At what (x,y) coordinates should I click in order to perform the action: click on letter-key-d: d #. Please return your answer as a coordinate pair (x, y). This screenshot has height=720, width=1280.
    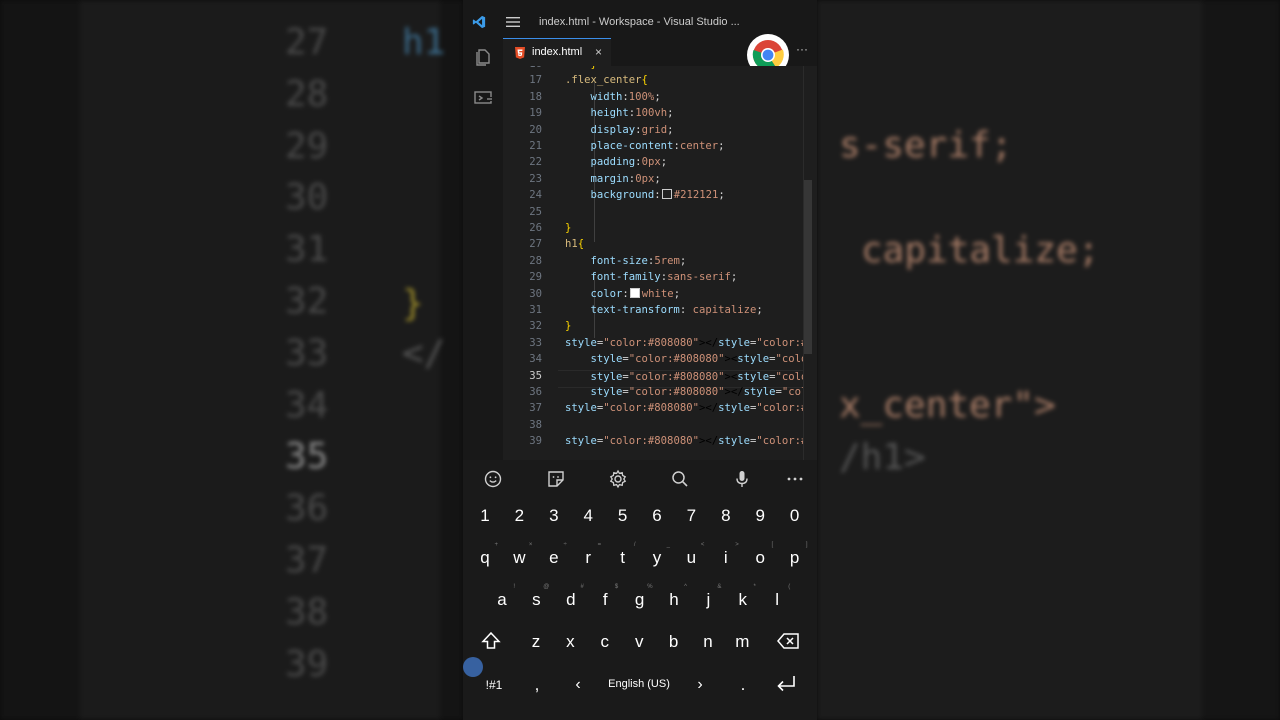
    Looking at the image, I should click on (571, 600).